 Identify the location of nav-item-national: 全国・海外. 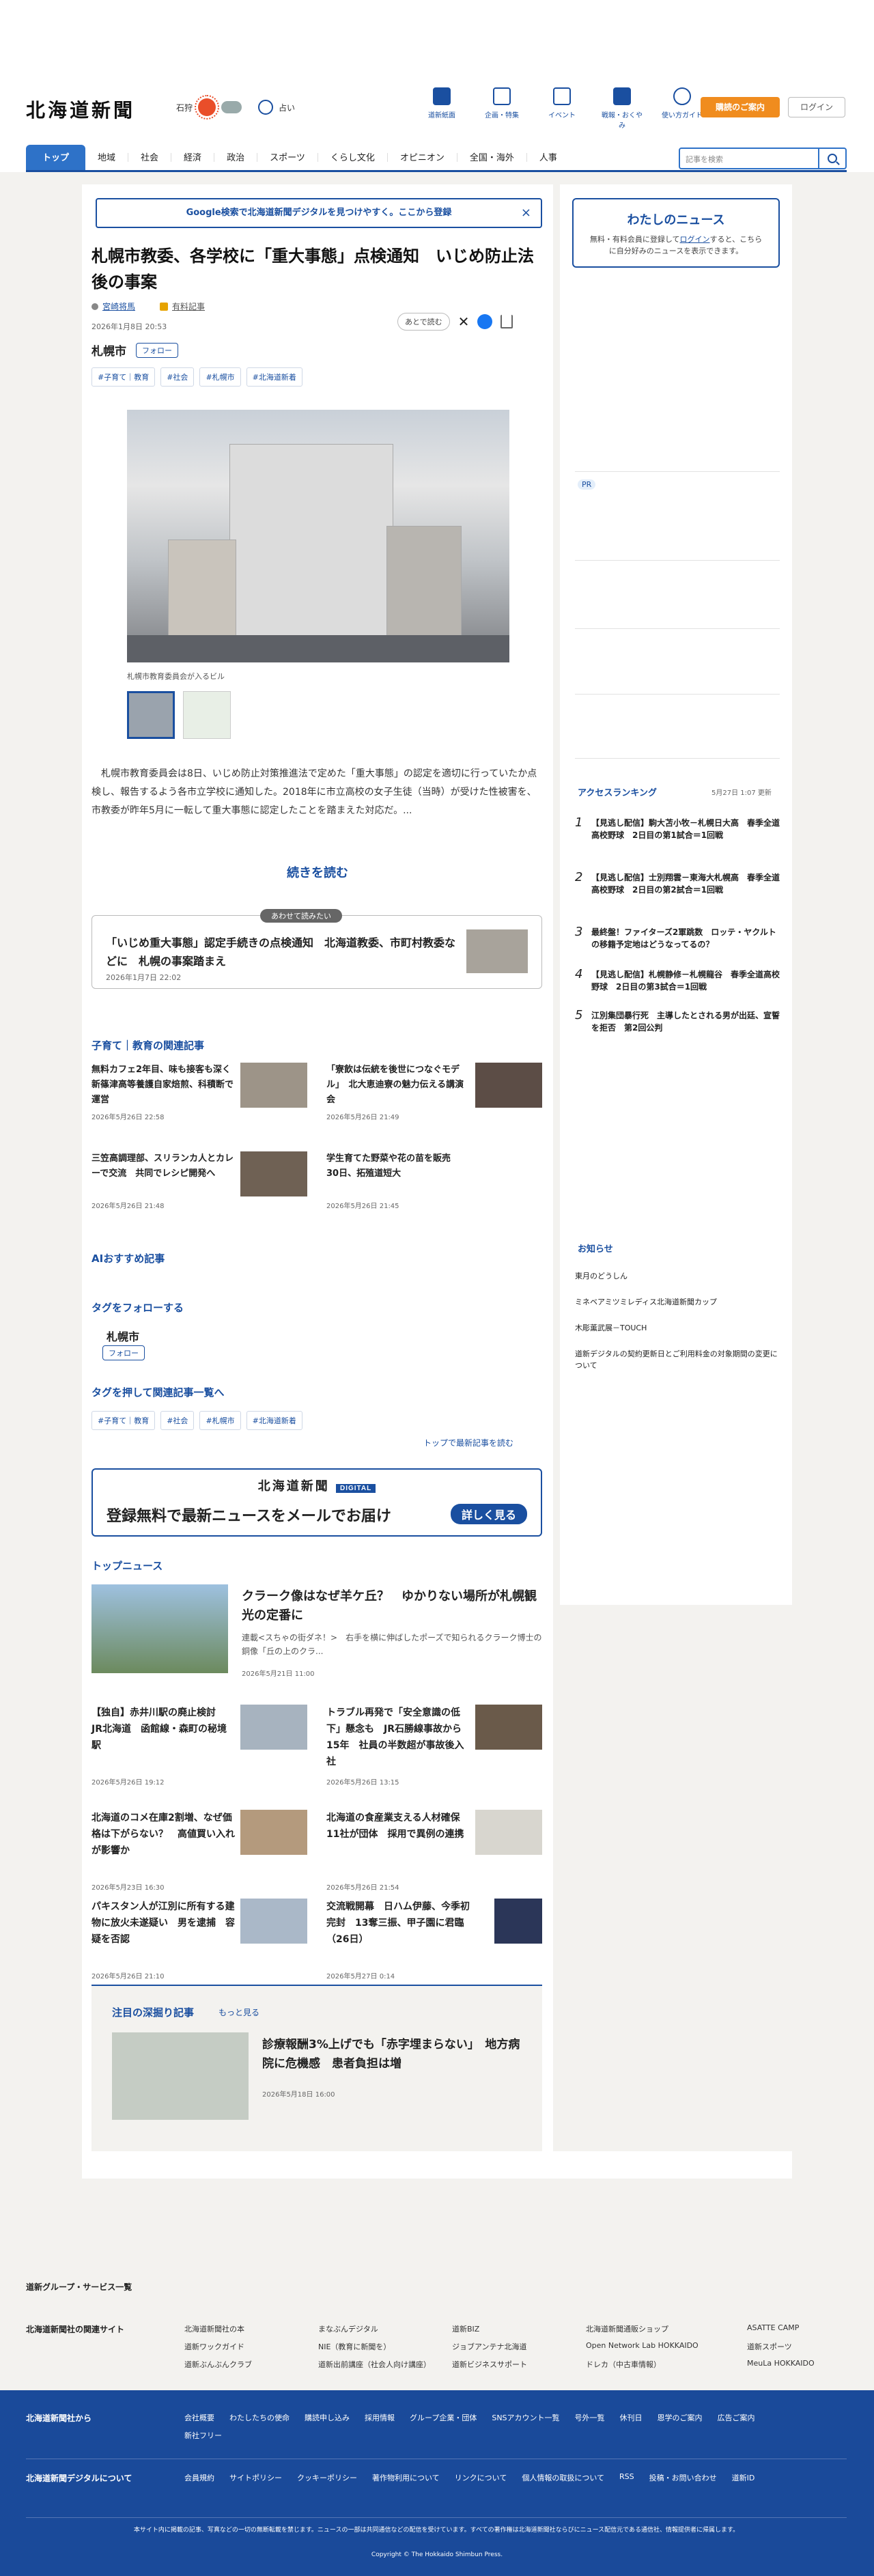
(491, 157).